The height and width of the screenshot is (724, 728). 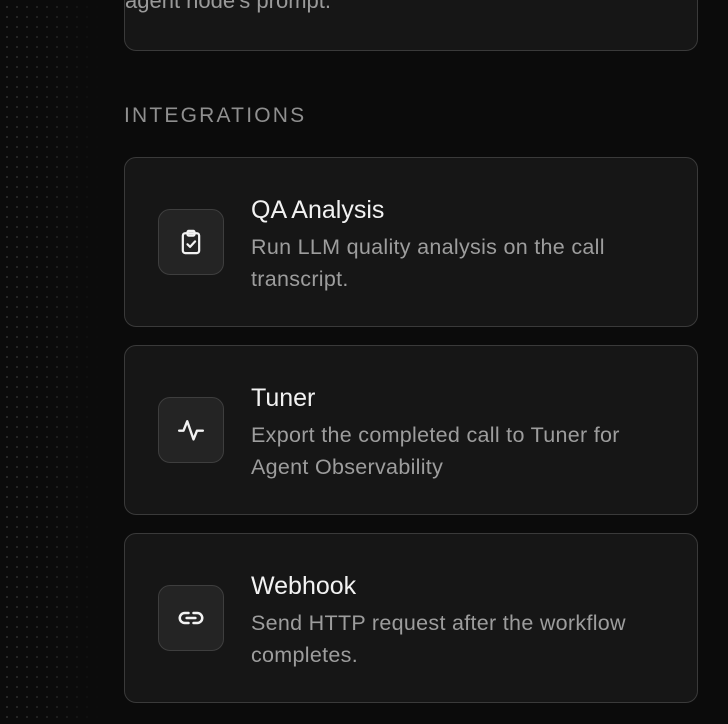 What do you see at coordinates (215, 115) in the screenshot?
I see `section-heading: INTEGRATIONS` at bounding box center [215, 115].